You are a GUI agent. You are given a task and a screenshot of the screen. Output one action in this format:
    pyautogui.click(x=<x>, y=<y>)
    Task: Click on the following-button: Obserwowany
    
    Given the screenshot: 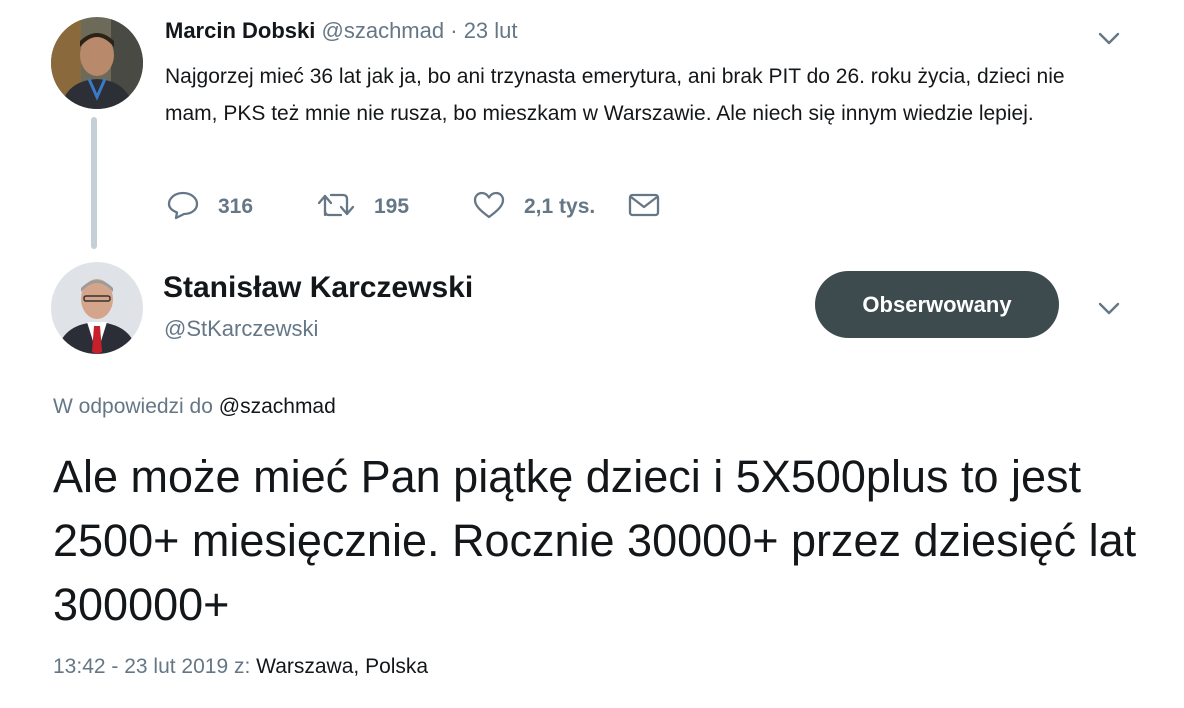 What is the action you would take?
    pyautogui.click(x=937, y=304)
    